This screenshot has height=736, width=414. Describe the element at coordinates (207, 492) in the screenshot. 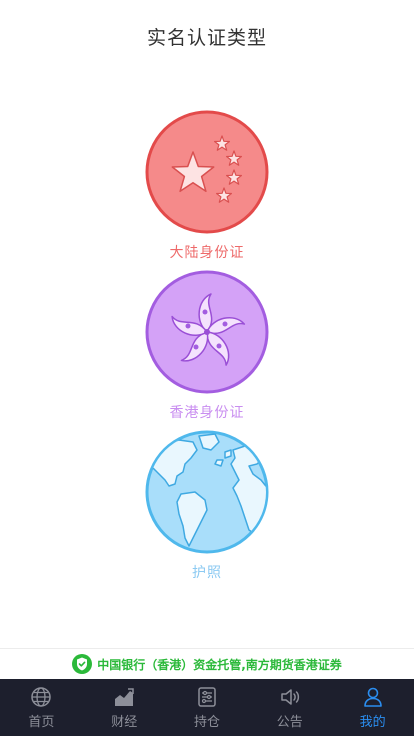

I see `world-globe-icon` at that location.